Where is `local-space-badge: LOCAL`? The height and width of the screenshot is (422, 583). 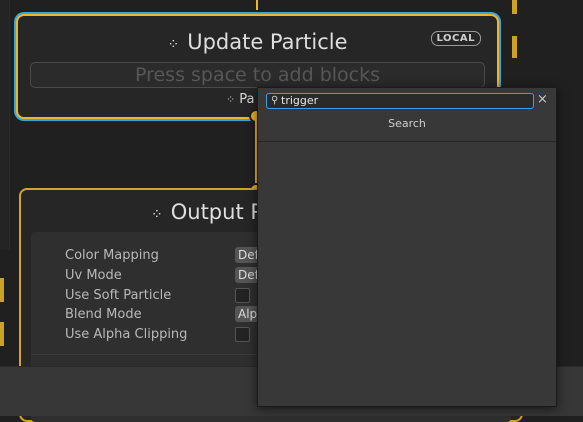 local-space-badge: LOCAL is located at coordinates (455, 38).